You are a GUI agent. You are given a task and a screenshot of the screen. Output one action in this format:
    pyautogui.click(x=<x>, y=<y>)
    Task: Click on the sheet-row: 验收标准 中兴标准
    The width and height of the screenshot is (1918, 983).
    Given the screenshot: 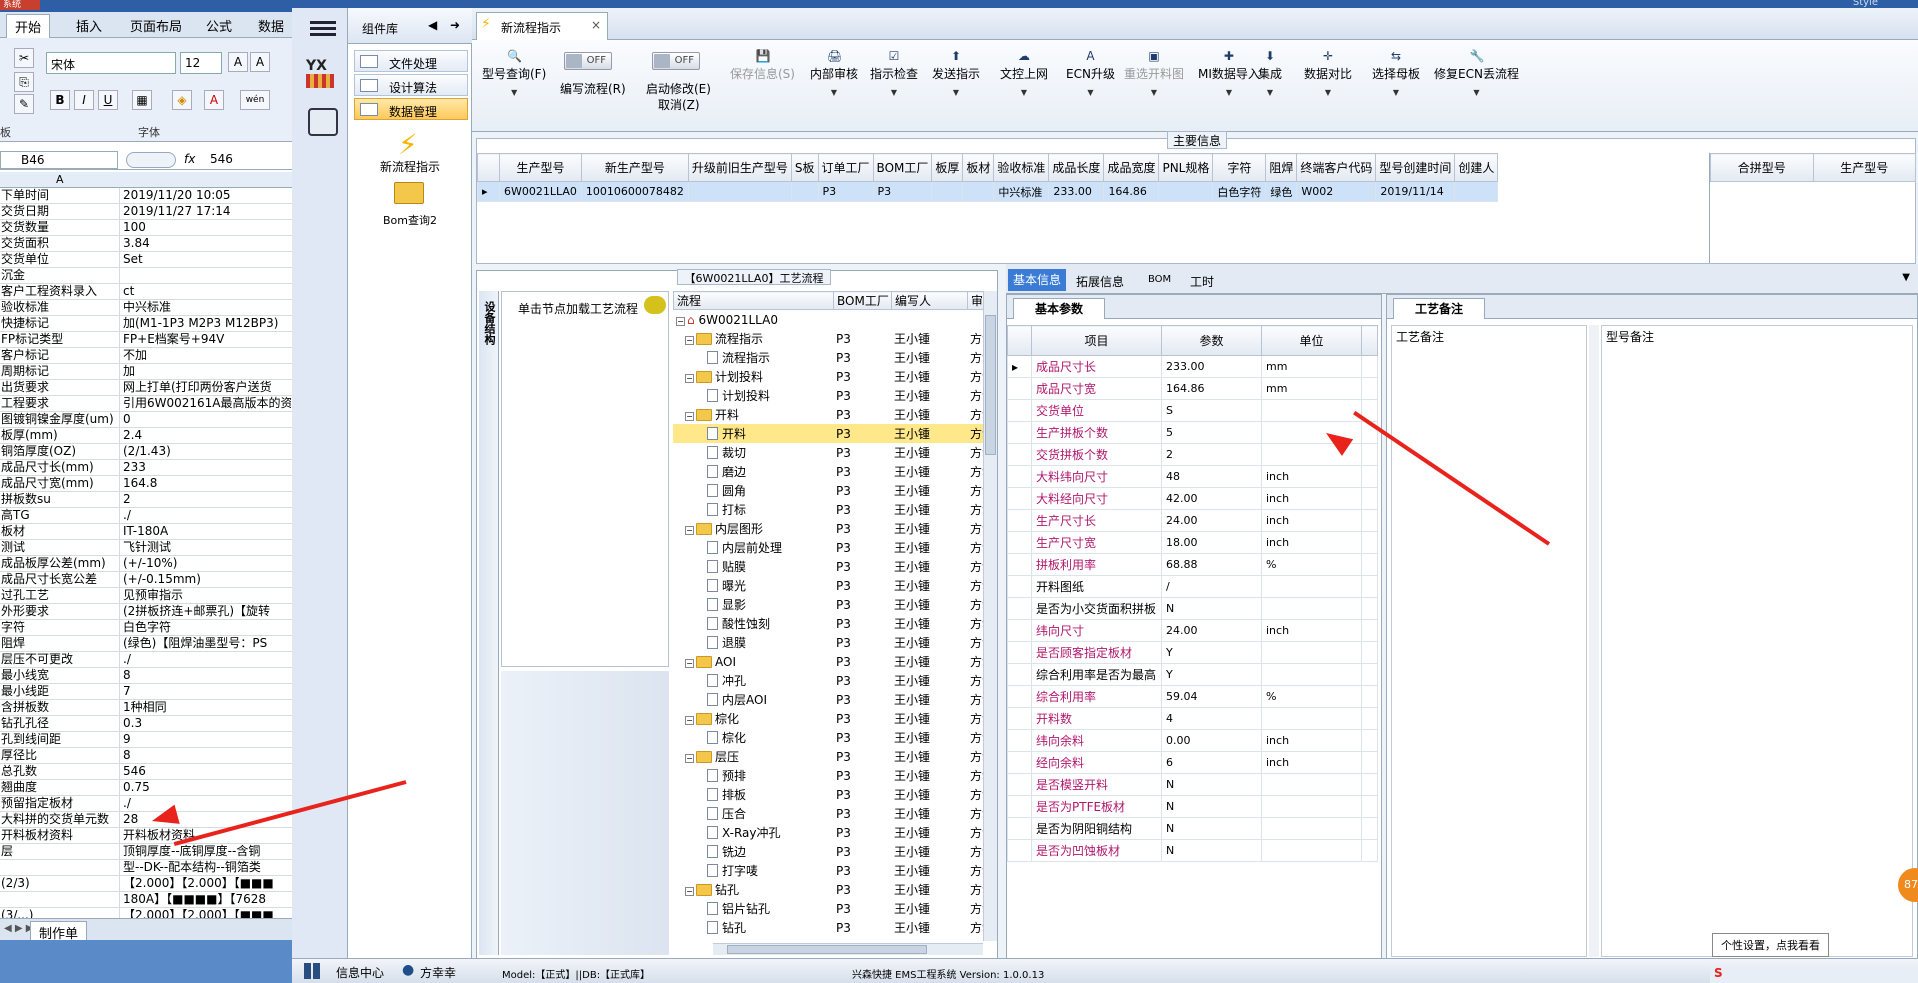 What is the action you would take?
    pyautogui.click(x=146, y=308)
    